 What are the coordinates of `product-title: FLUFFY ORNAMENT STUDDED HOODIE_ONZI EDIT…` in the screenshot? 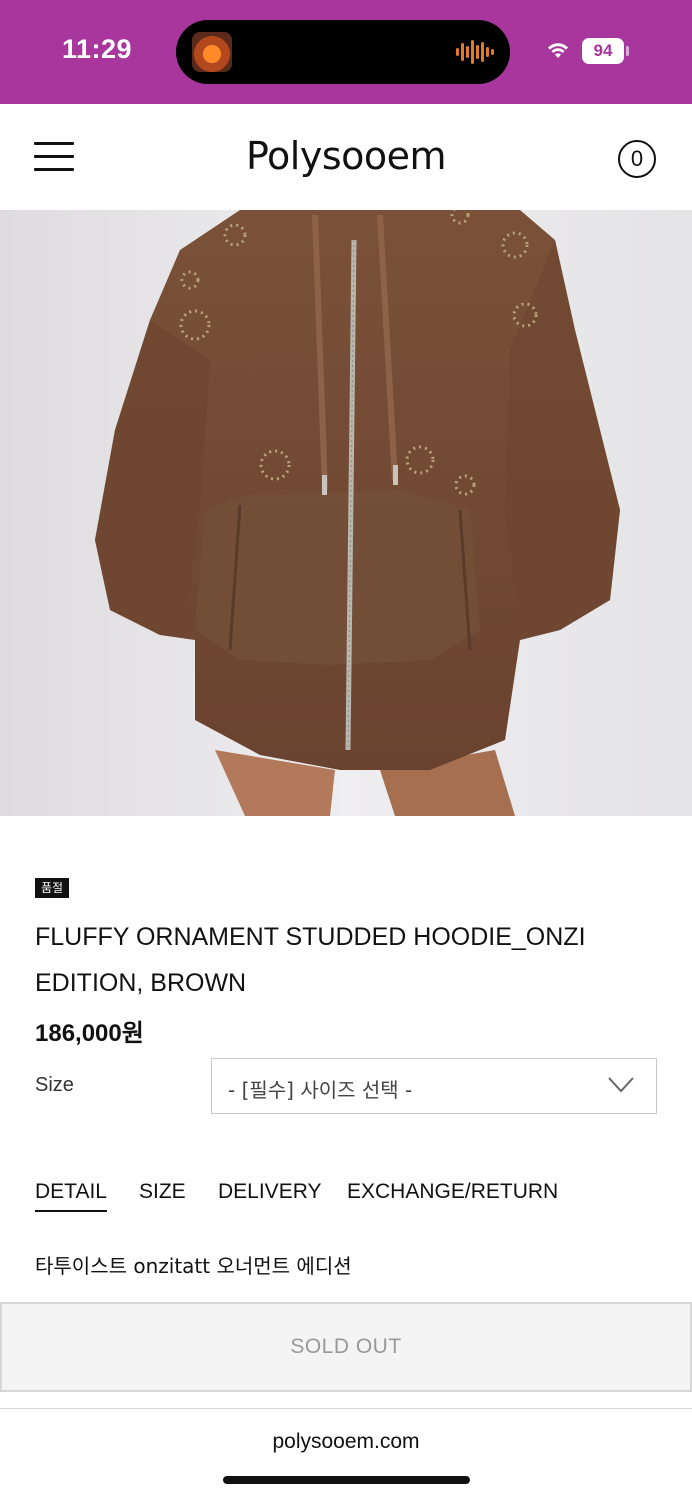 It's located at (310, 960).